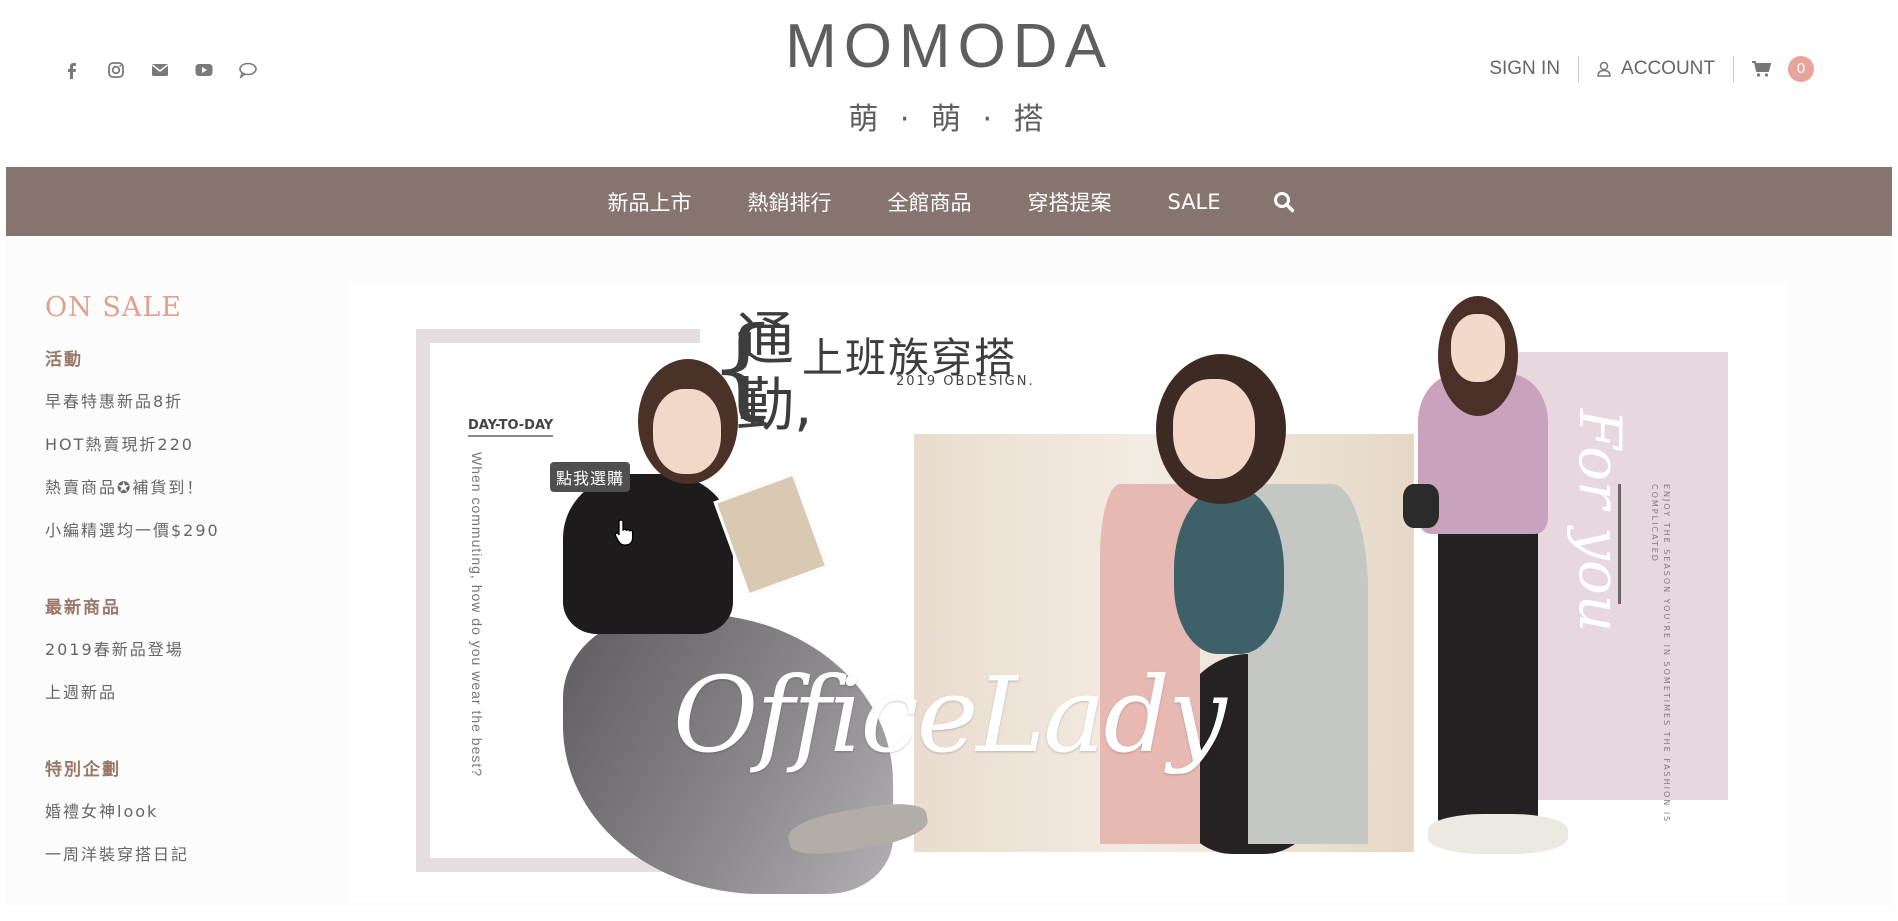 The height and width of the screenshot is (921, 1898). Describe the element at coordinates (1524, 69) in the screenshot. I see `sign-in-link: SIGN IN` at that location.